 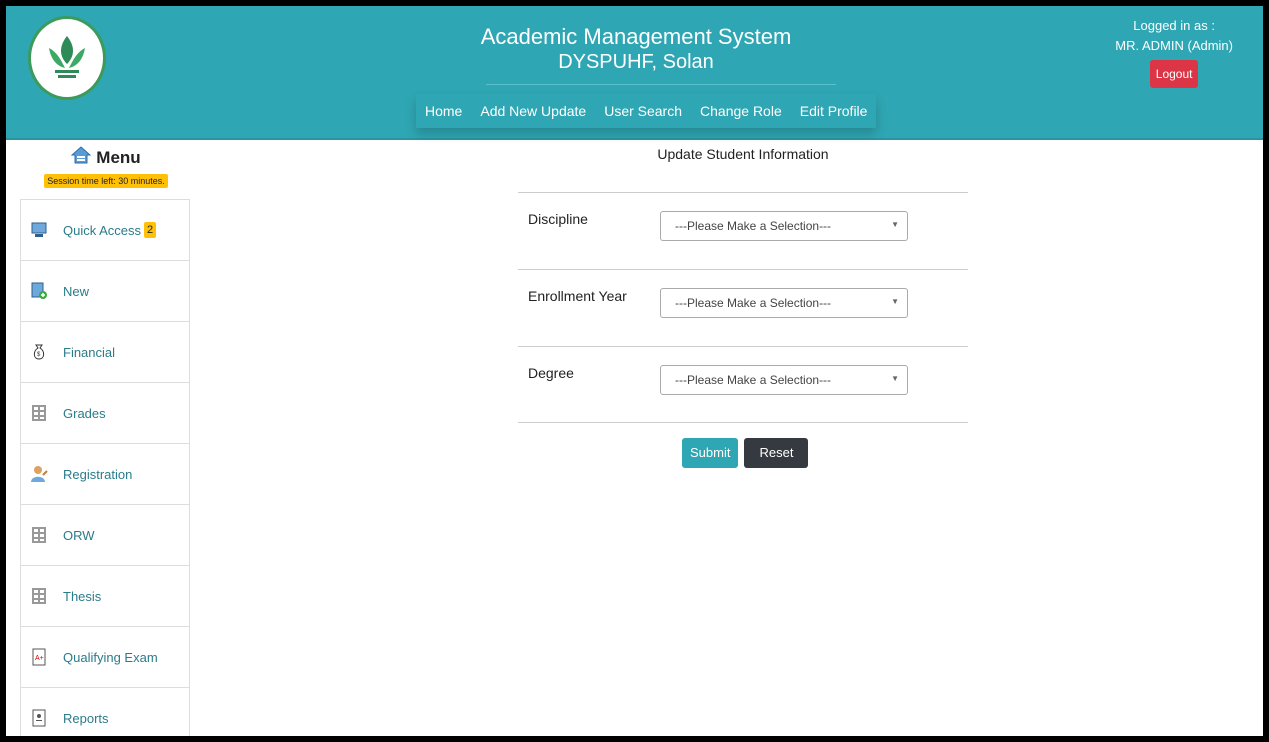 What do you see at coordinates (558, 219) in the screenshot?
I see `discipline-label: Discipline` at bounding box center [558, 219].